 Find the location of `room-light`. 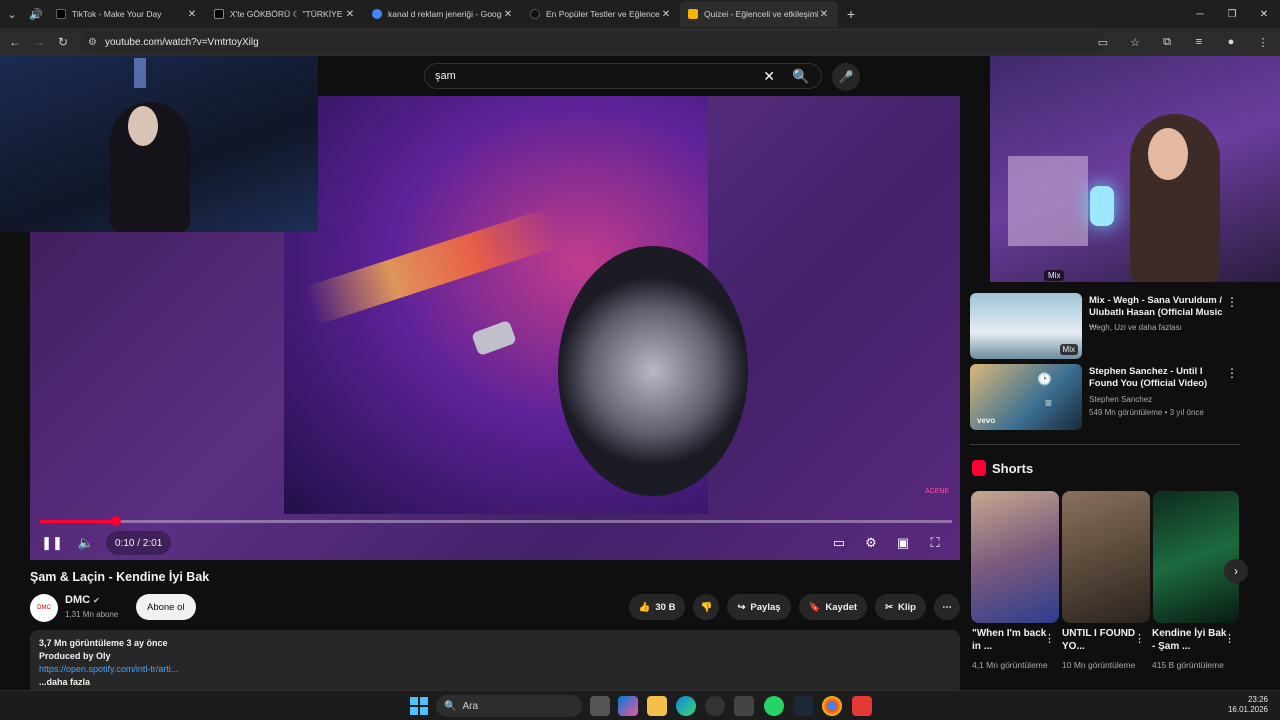

room-light is located at coordinates (140, 73).